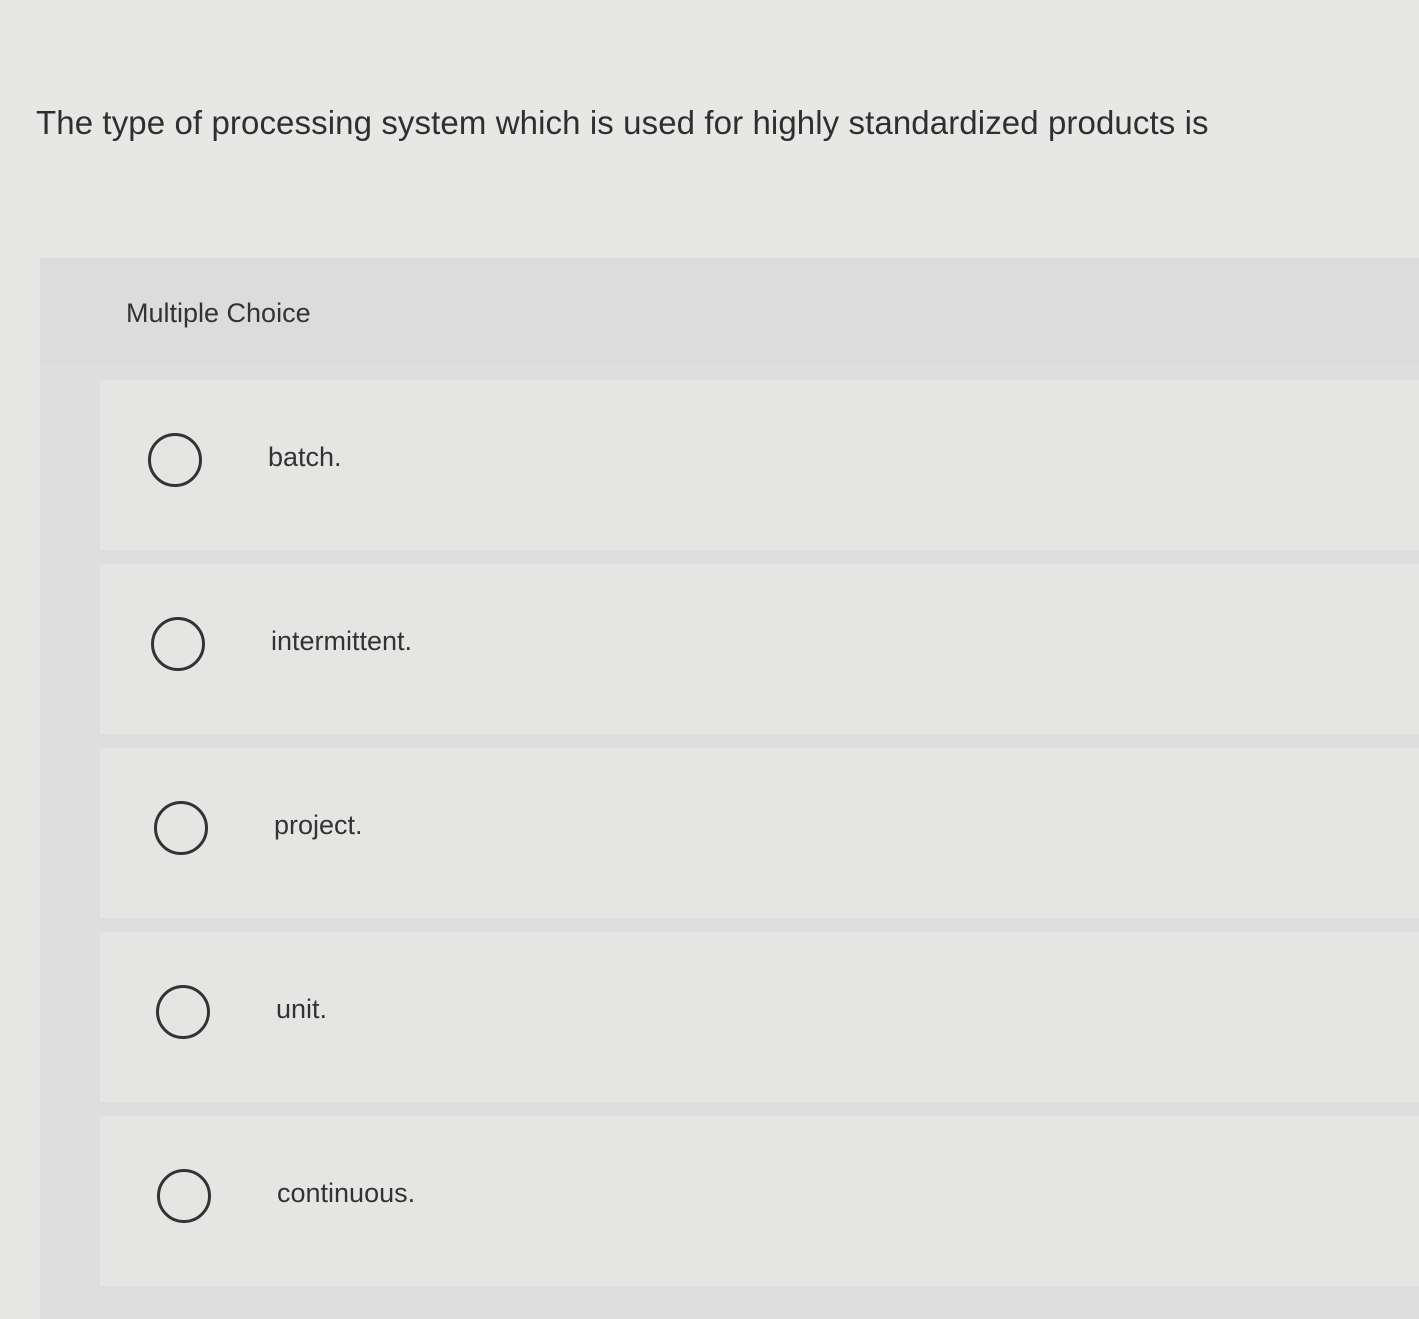 The width and height of the screenshot is (1419, 1319). What do you see at coordinates (218, 313) in the screenshot?
I see `multiple-choice-label: Multiple Choice` at bounding box center [218, 313].